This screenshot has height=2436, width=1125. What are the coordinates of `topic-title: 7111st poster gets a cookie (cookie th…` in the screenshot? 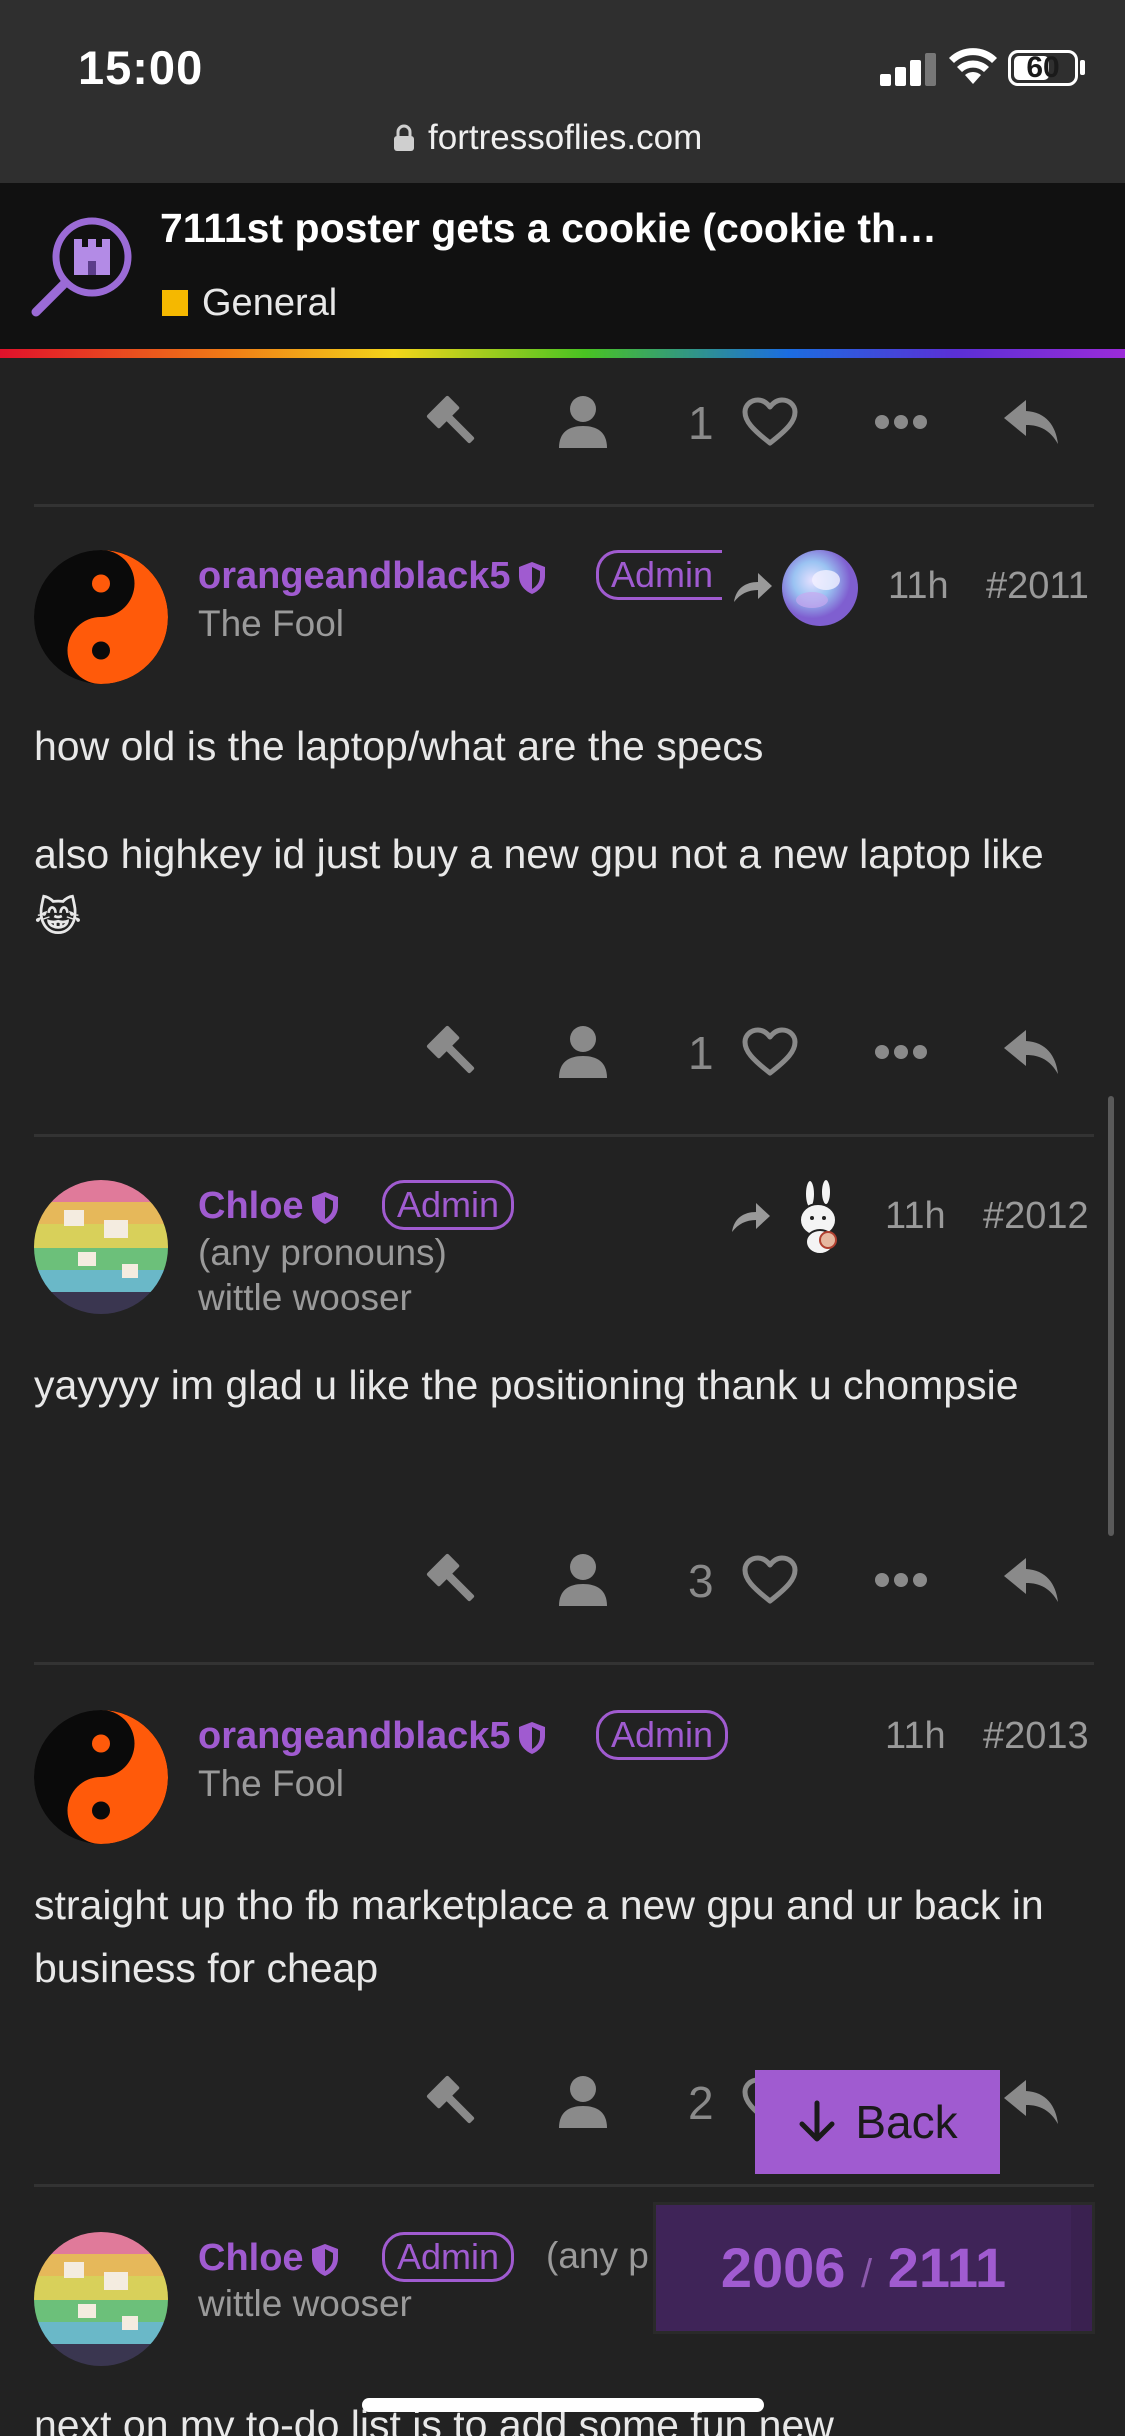 It's located at (548, 228).